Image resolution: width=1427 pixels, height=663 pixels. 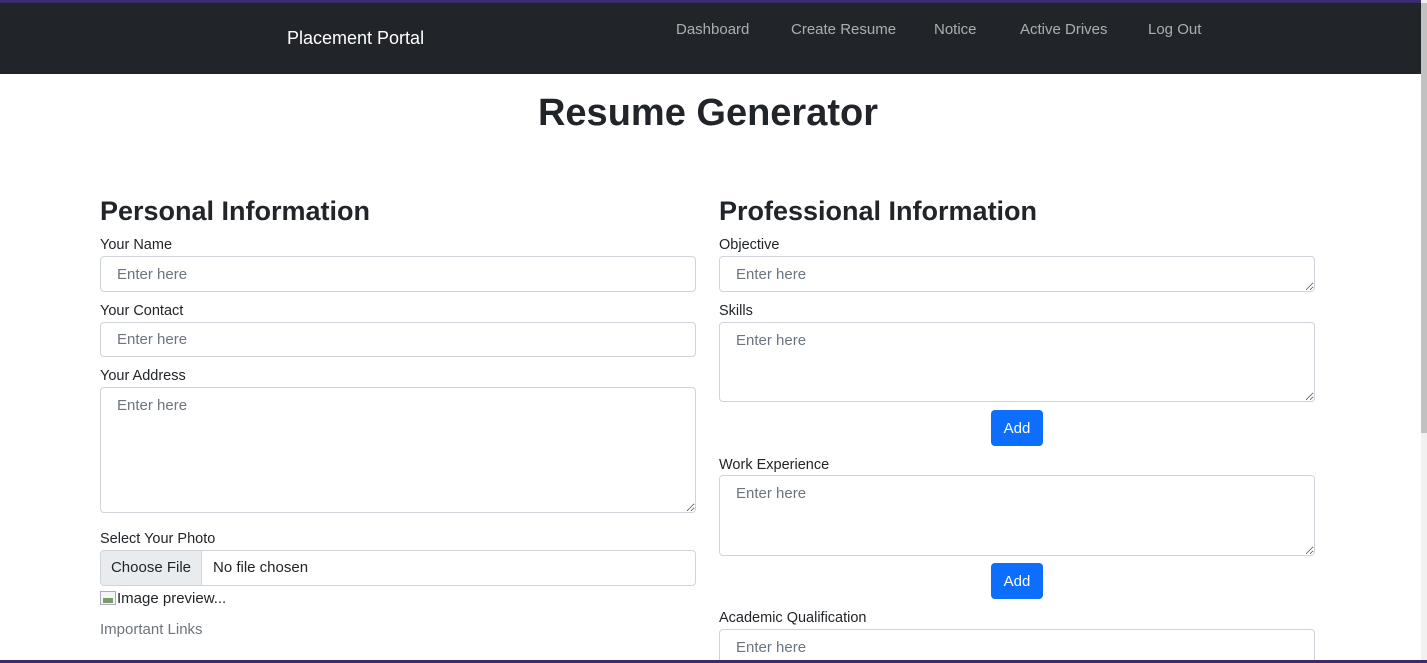 What do you see at coordinates (398, 274) in the screenshot?
I see `name-input` at bounding box center [398, 274].